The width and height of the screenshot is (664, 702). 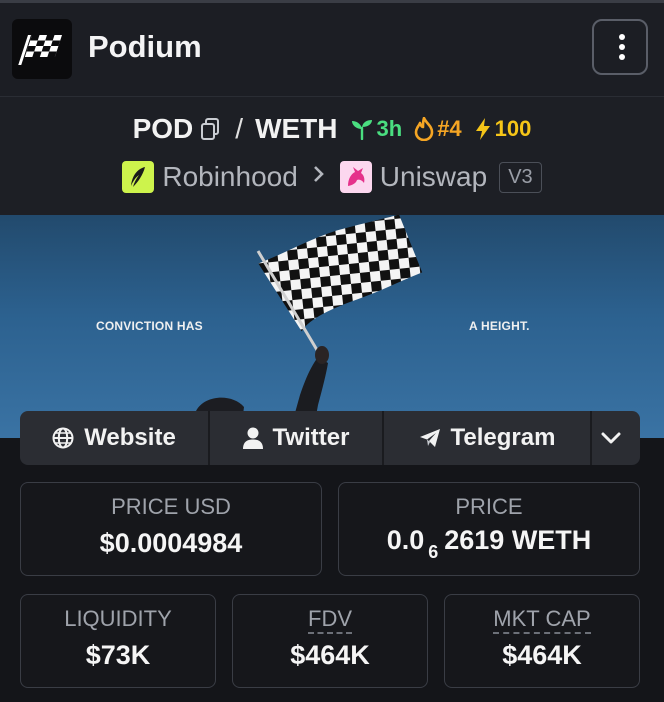 I want to click on liquidity-card: LIQUIDITY $73K, so click(x=118, y=641).